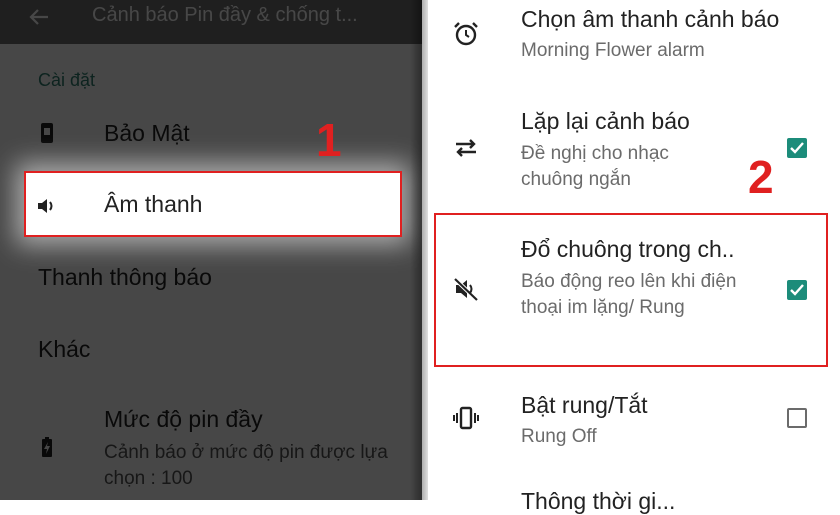  I want to click on menu-item-label: Âm thanh, so click(153, 204).